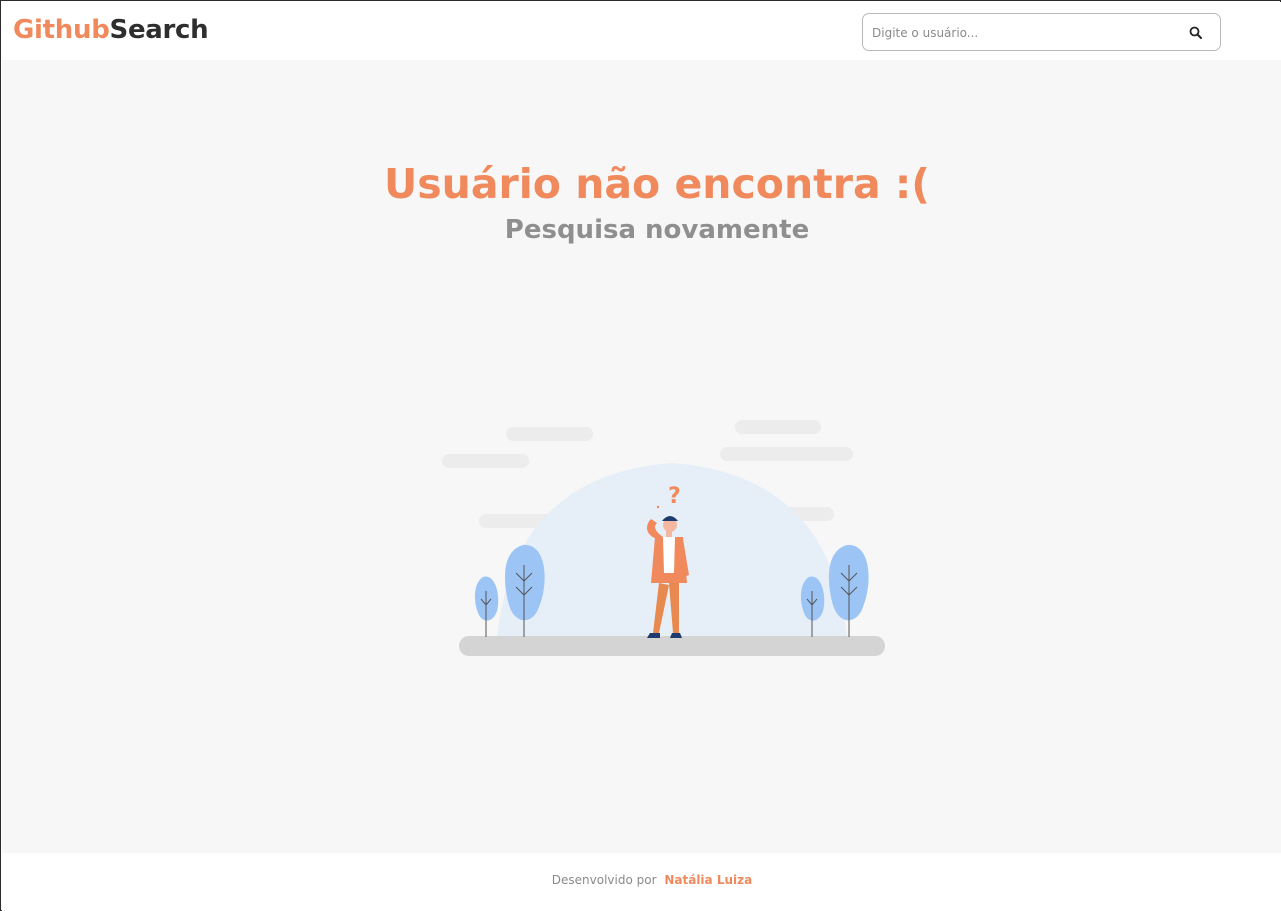  What do you see at coordinates (708, 880) in the screenshot?
I see `author-link: Natália Luiza` at bounding box center [708, 880].